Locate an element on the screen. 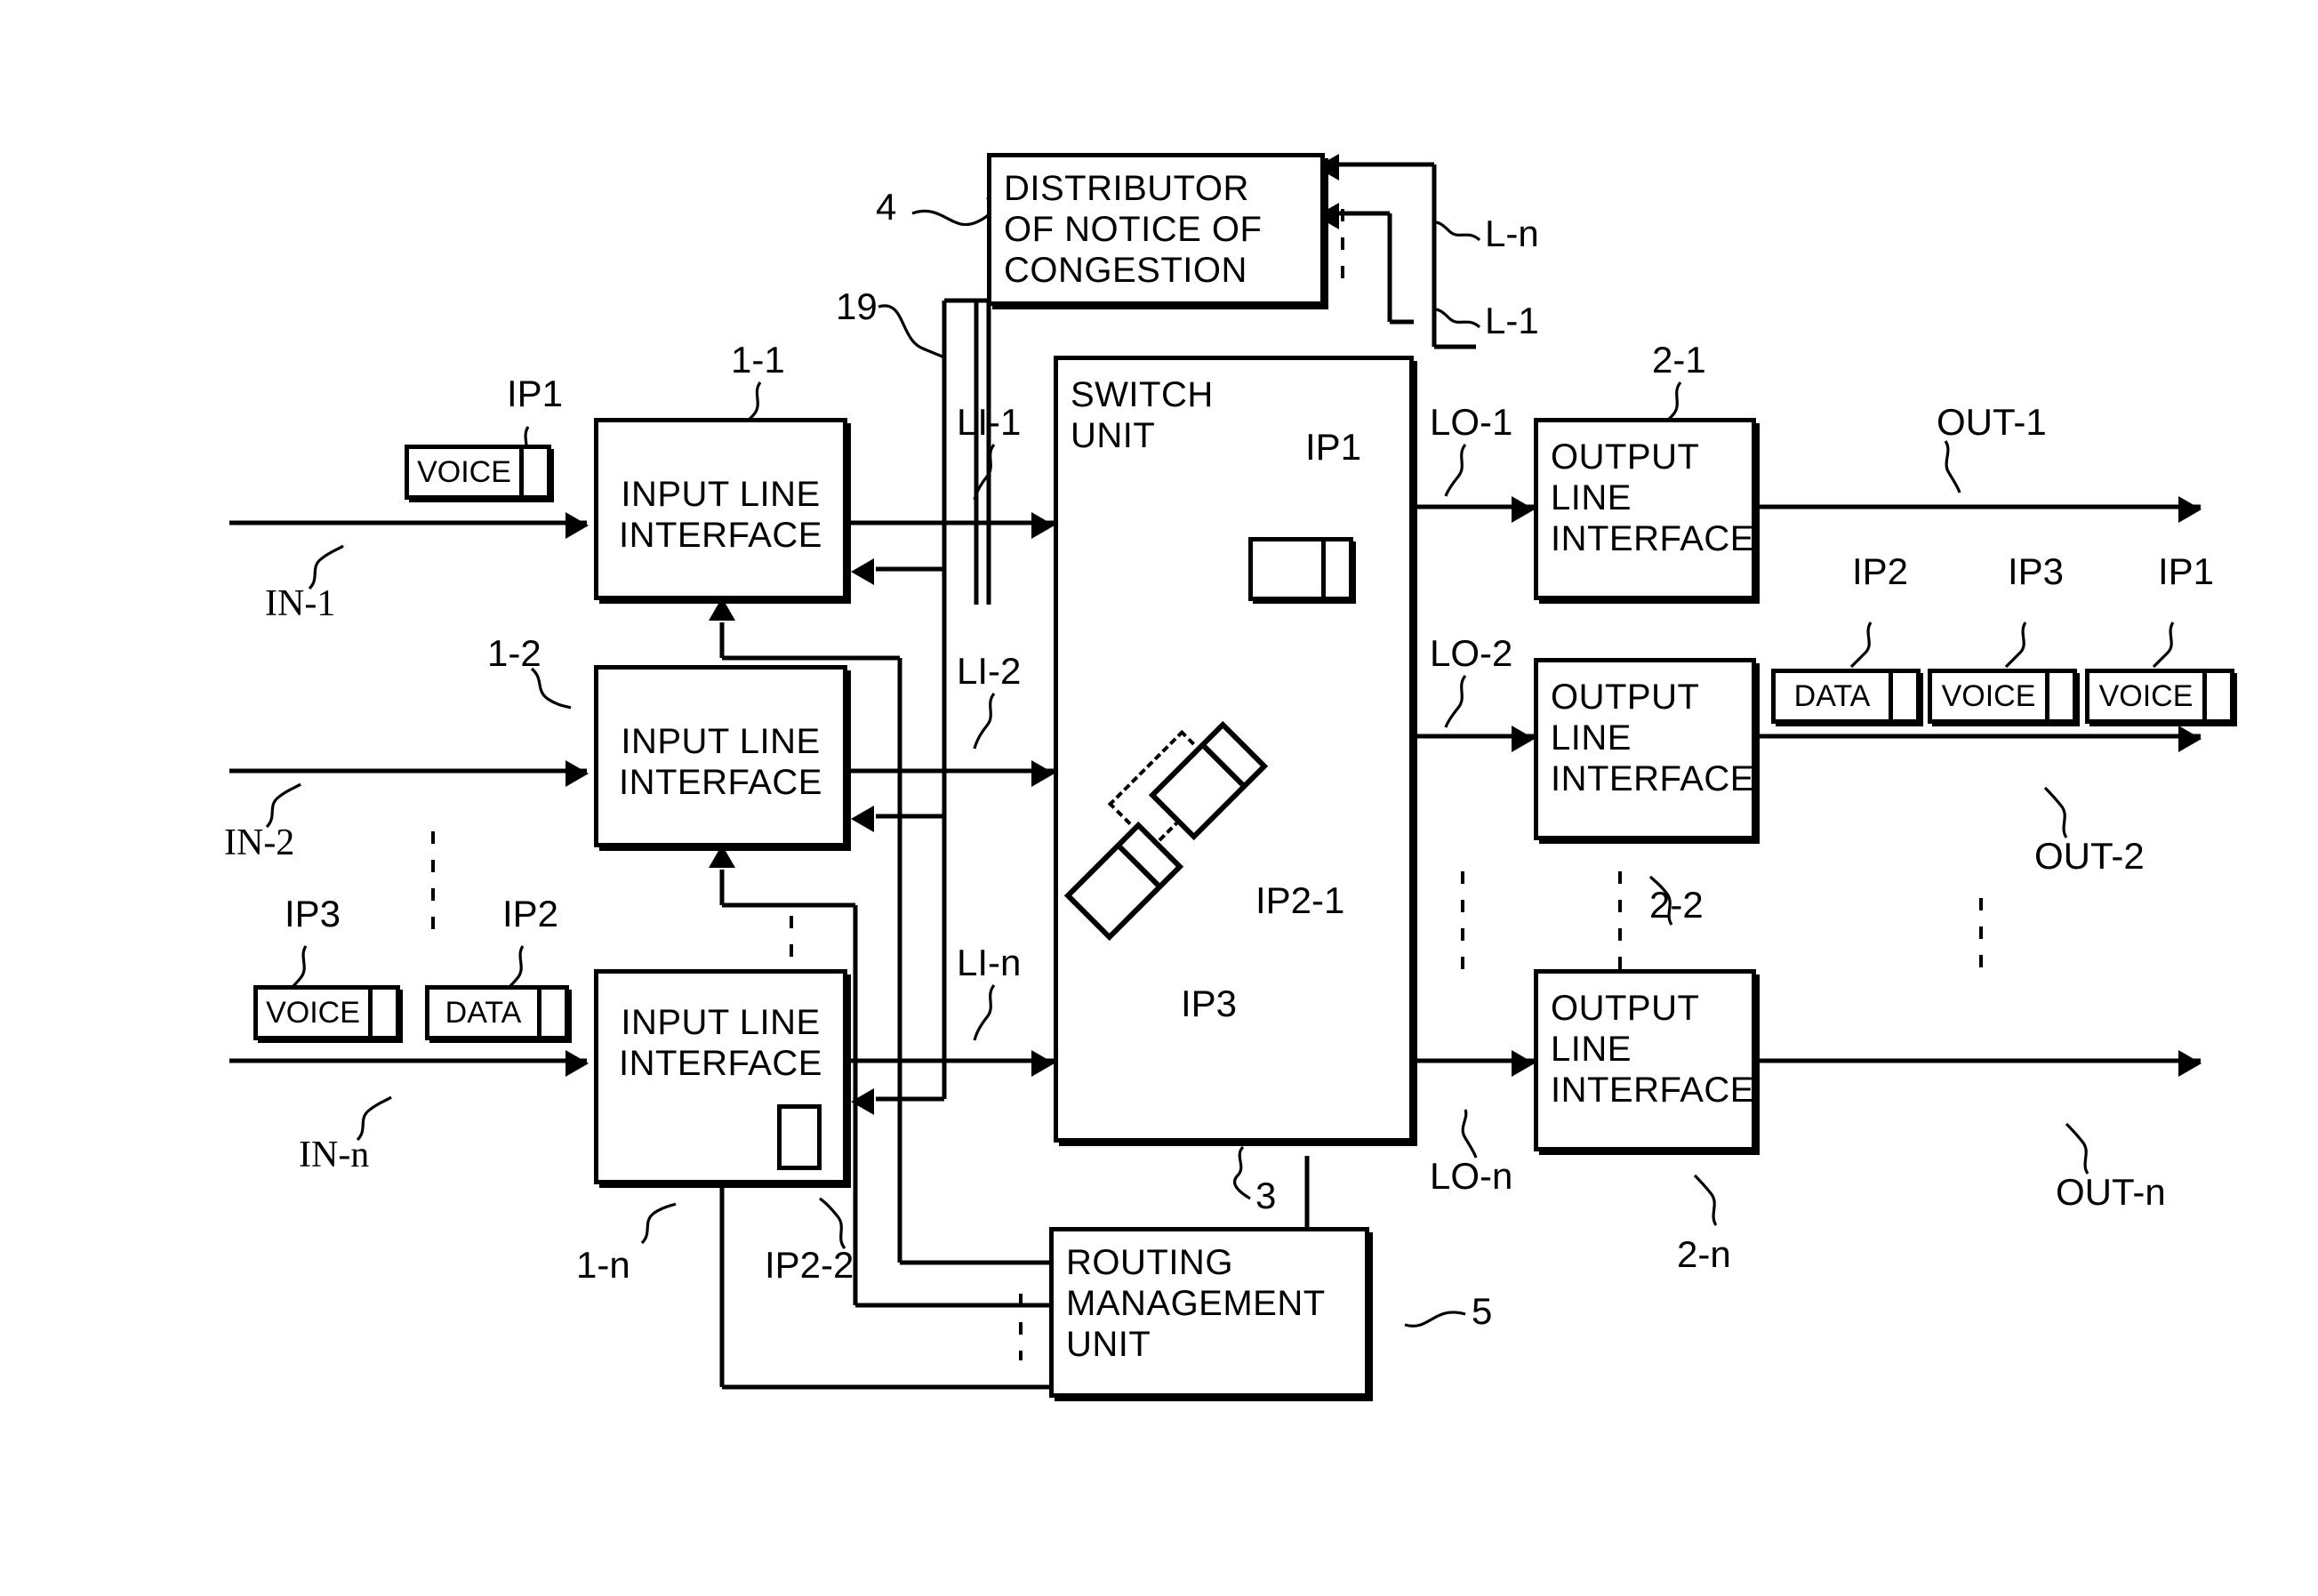  block-input-line-interface-1-2: INPUT LINE INTERFACE is located at coordinates (720, 756).